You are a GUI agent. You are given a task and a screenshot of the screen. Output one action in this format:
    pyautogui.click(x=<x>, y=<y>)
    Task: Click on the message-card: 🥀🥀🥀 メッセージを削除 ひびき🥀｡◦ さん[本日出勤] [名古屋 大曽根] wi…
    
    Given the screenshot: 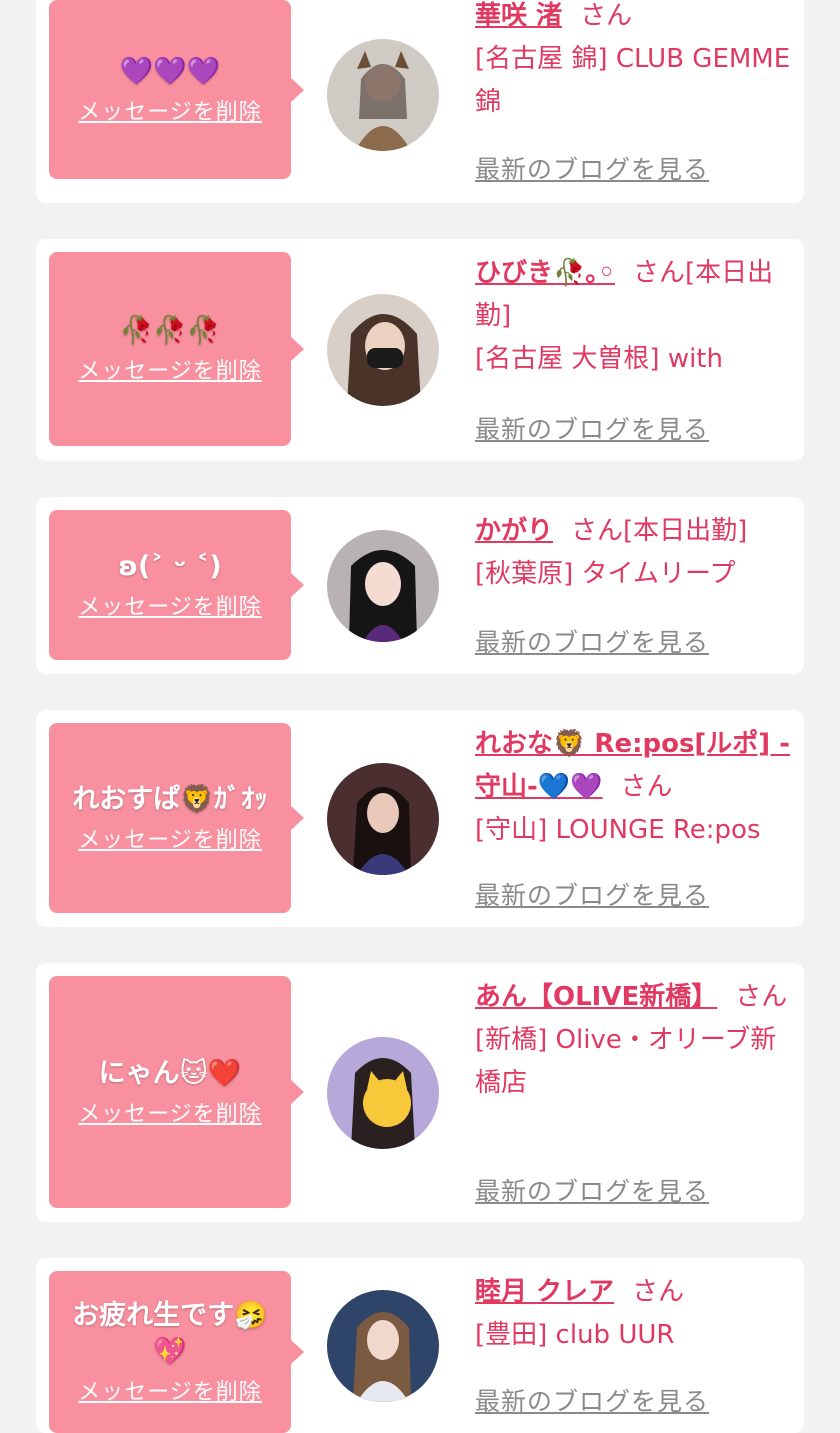 What is the action you would take?
    pyautogui.click(x=420, y=350)
    